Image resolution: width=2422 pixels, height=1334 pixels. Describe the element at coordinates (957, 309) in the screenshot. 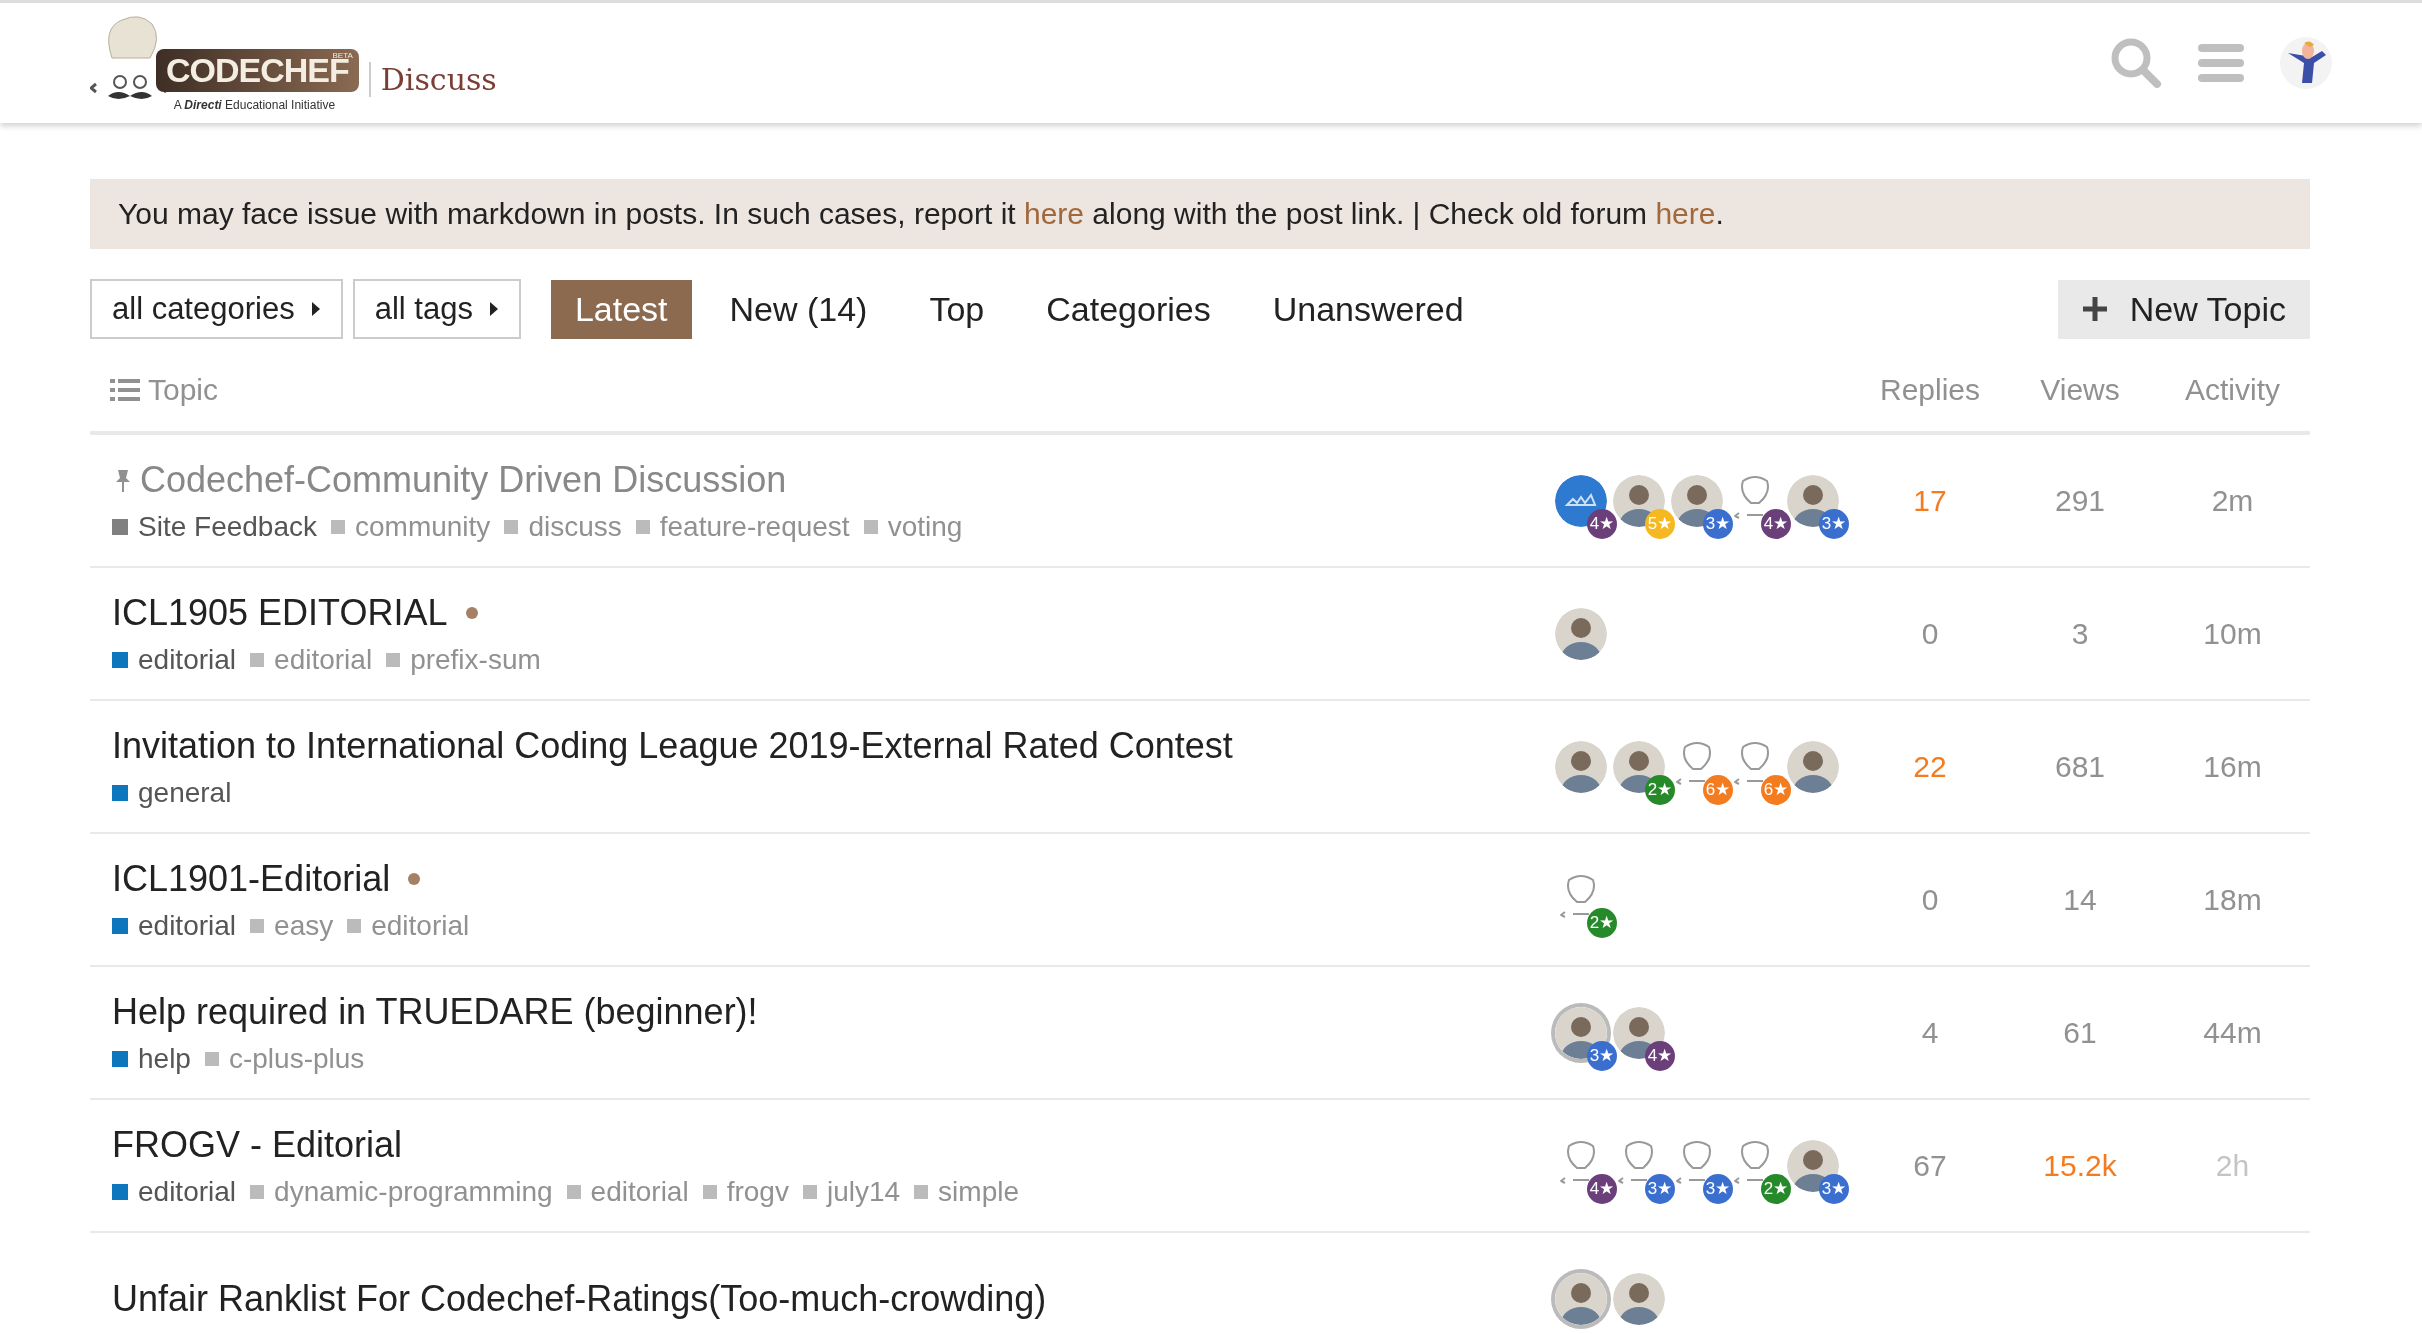

I see `nav-tab: Top` at that location.